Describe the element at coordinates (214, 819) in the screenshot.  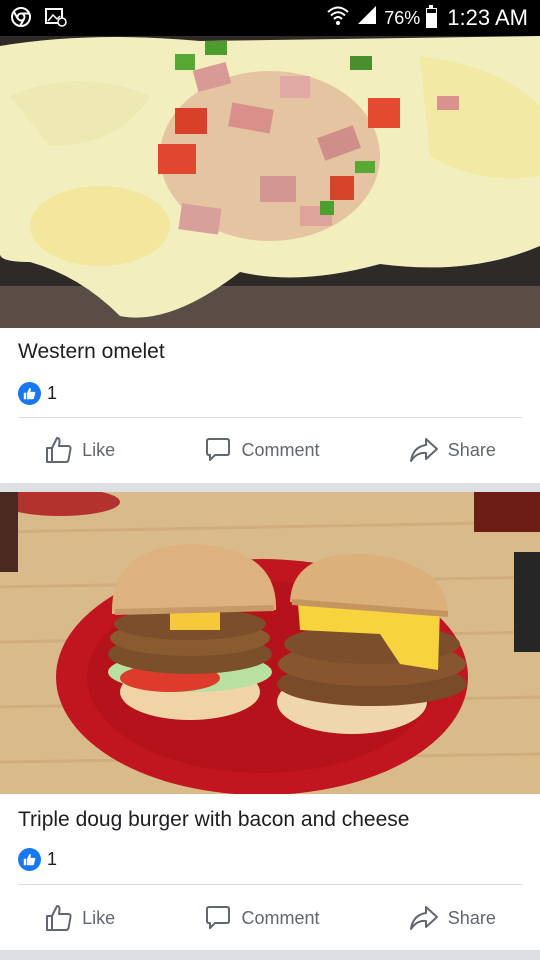
I see `post-caption: Triple doug burger with bacon and cheese` at that location.